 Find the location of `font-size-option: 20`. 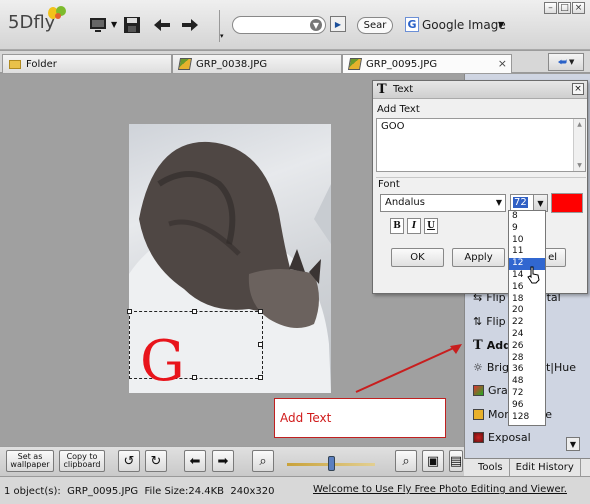

font-size-option: 20 is located at coordinates (527, 311).